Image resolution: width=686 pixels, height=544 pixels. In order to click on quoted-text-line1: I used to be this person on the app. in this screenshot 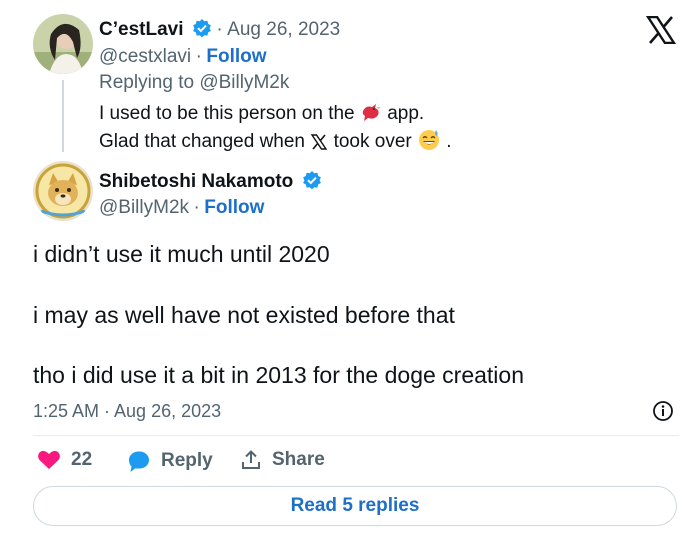, I will do `click(261, 113)`.